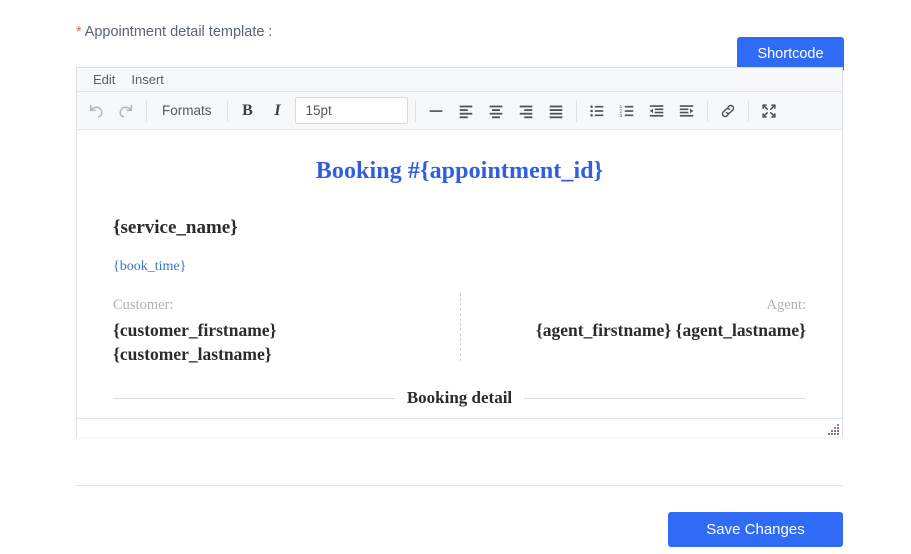 The height and width of the screenshot is (554, 911). Describe the element at coordinates (556, 111) in the screenshot. I see `align-justify-icon` at that location.